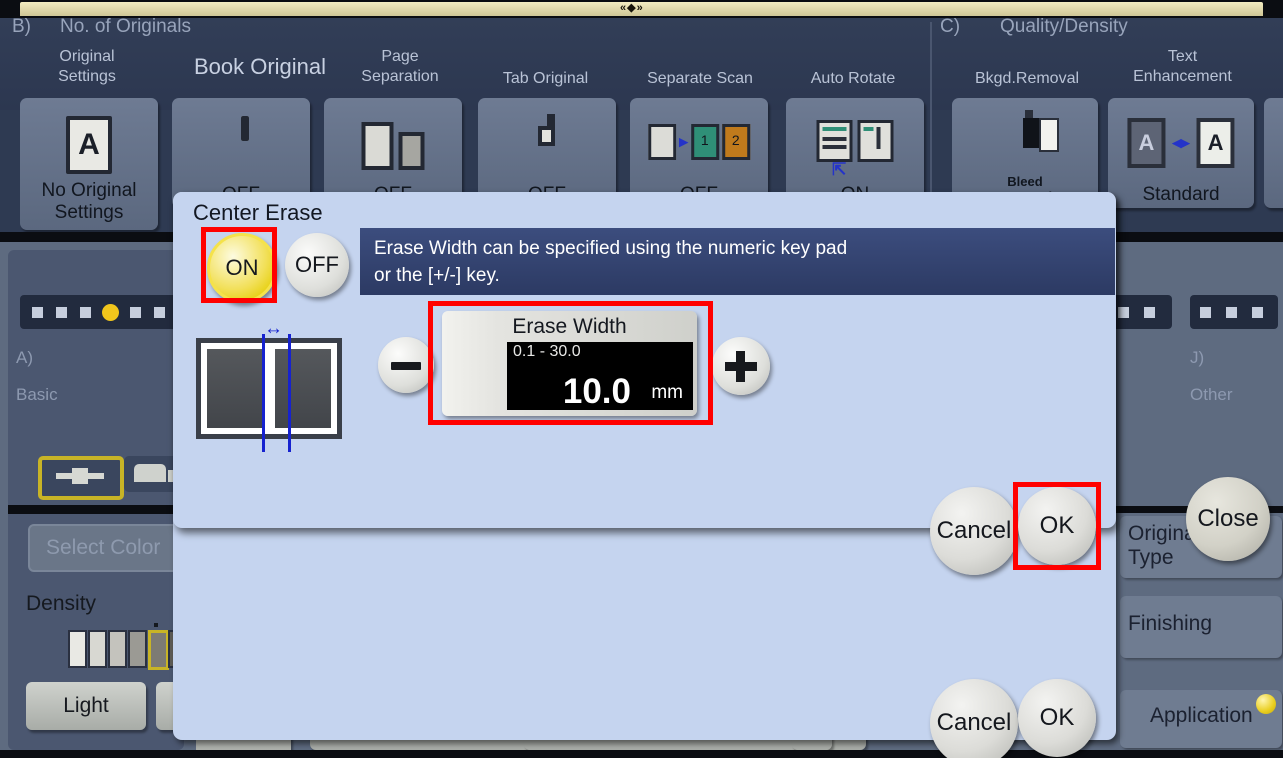  I want to click on separate-scan-icon: ▸ 1 2, so click(699, 142).